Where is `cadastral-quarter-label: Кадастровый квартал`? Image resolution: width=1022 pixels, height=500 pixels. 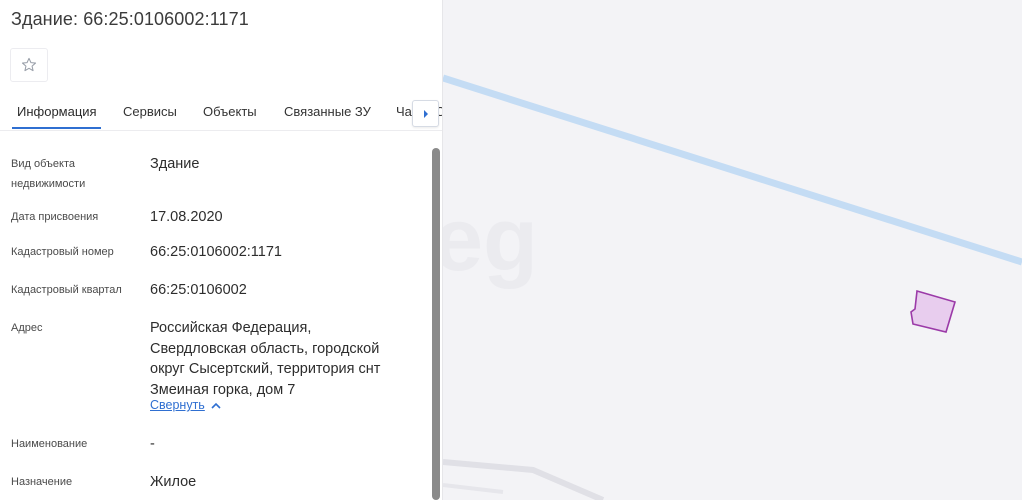
cadastral-quarter-label: Кадастровый квартал is located at coordinates (66, 290).